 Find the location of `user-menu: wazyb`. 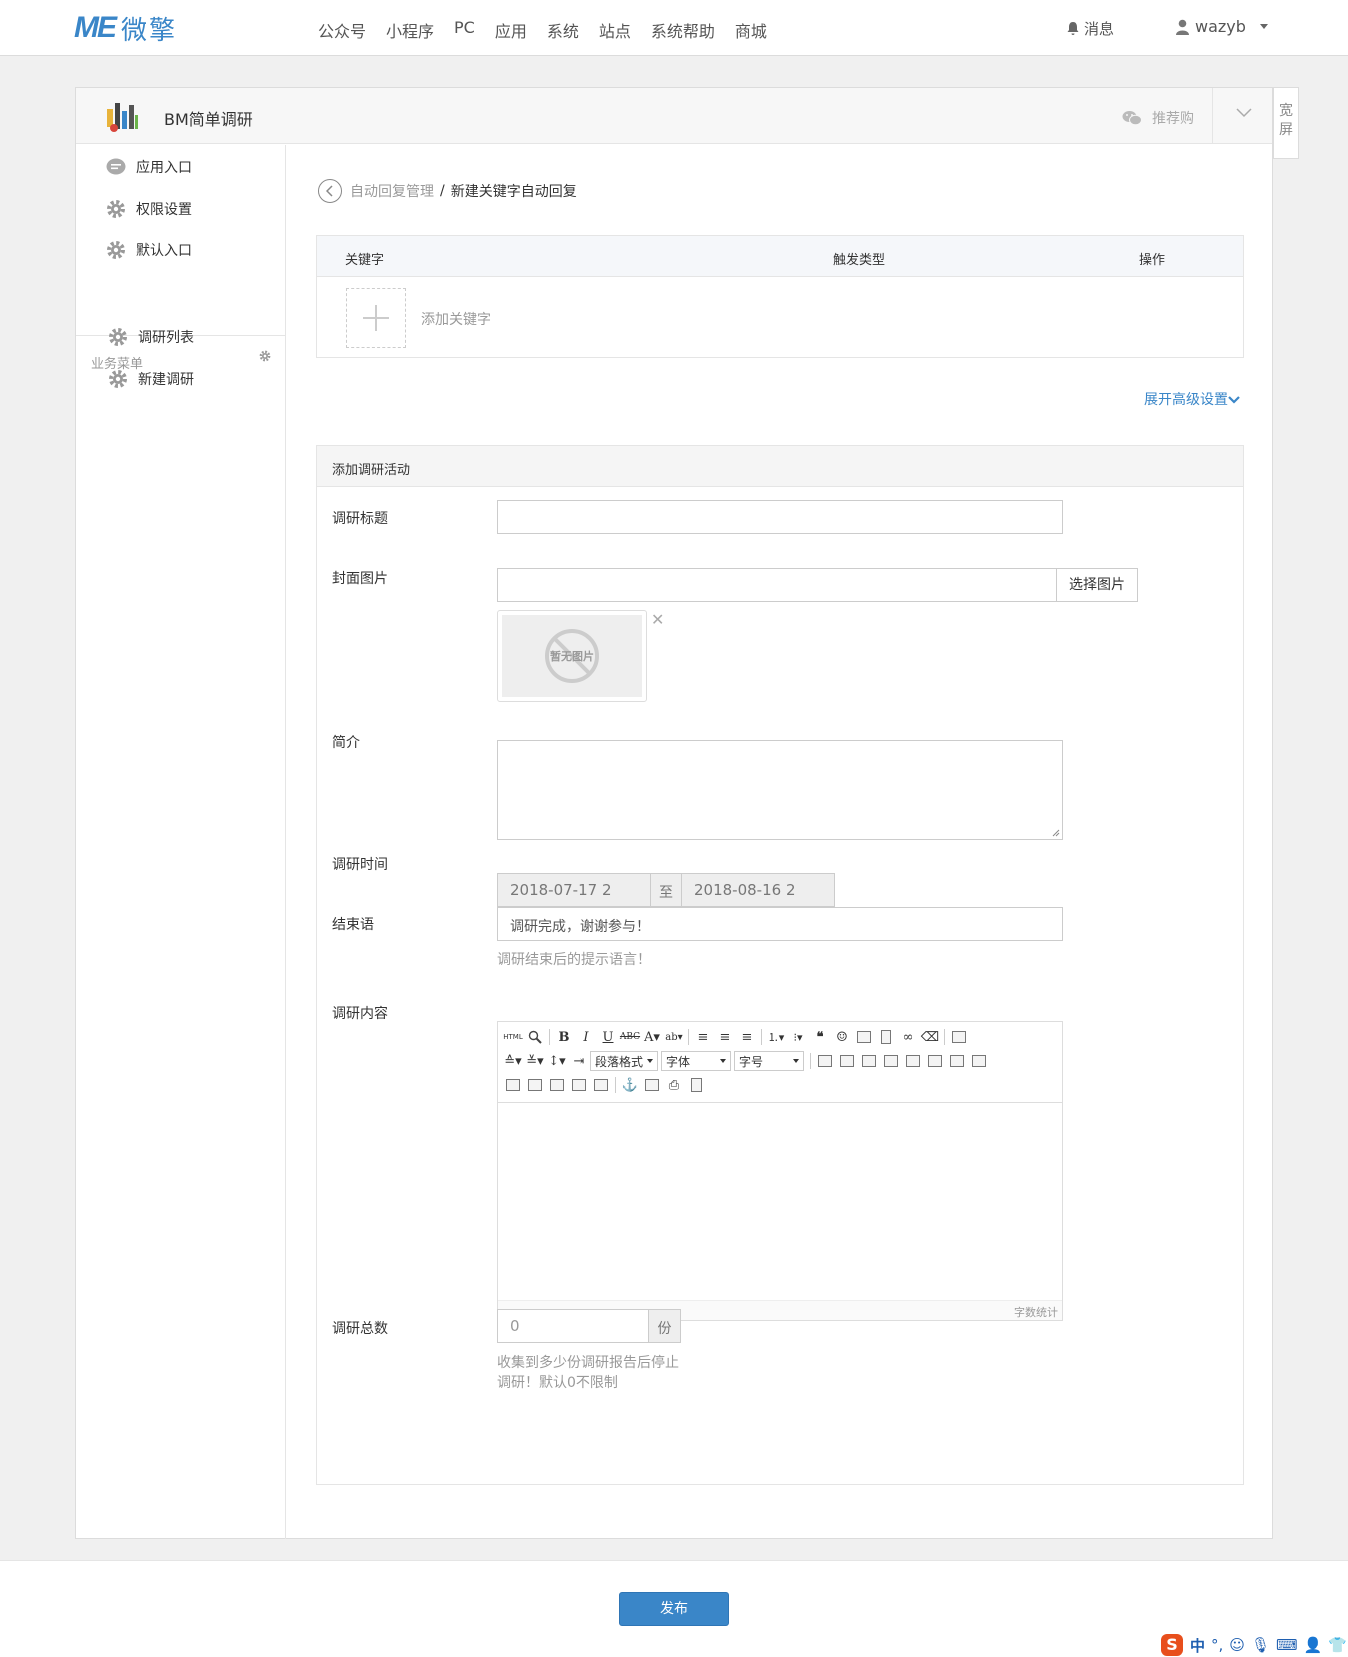

user-menu: wazyb is located at coordinates (1222, 26).